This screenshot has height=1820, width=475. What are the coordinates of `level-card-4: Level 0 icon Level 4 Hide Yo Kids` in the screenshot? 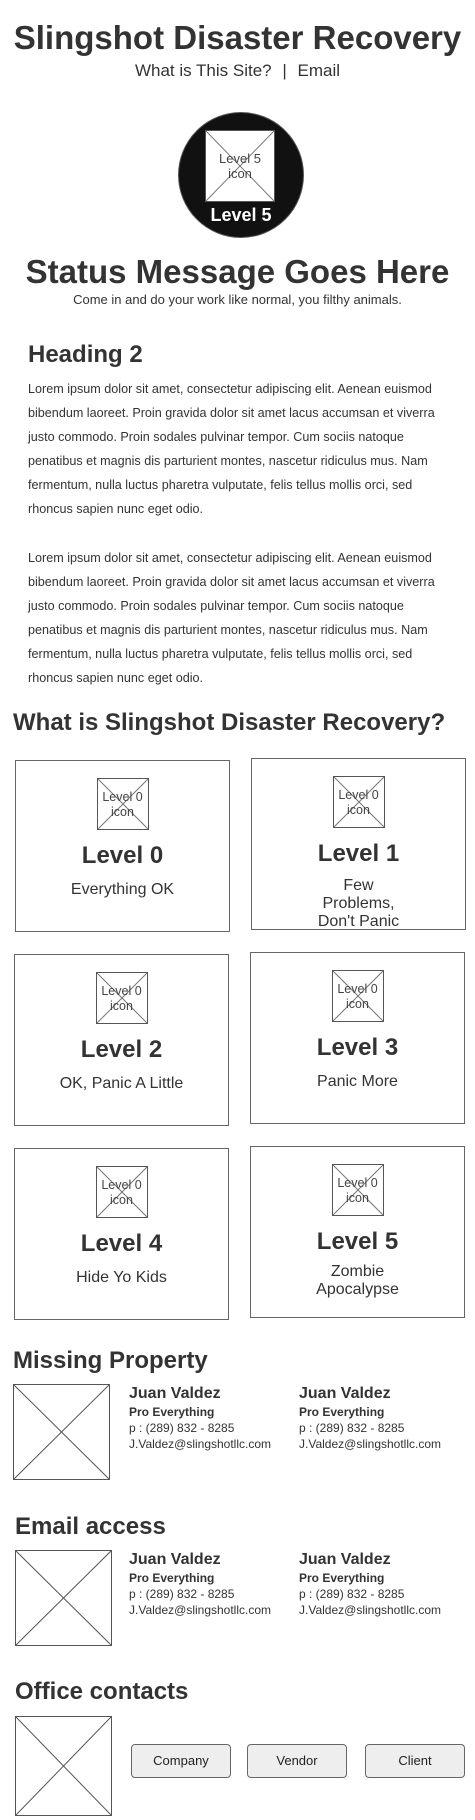 It's located at (121, 1234).